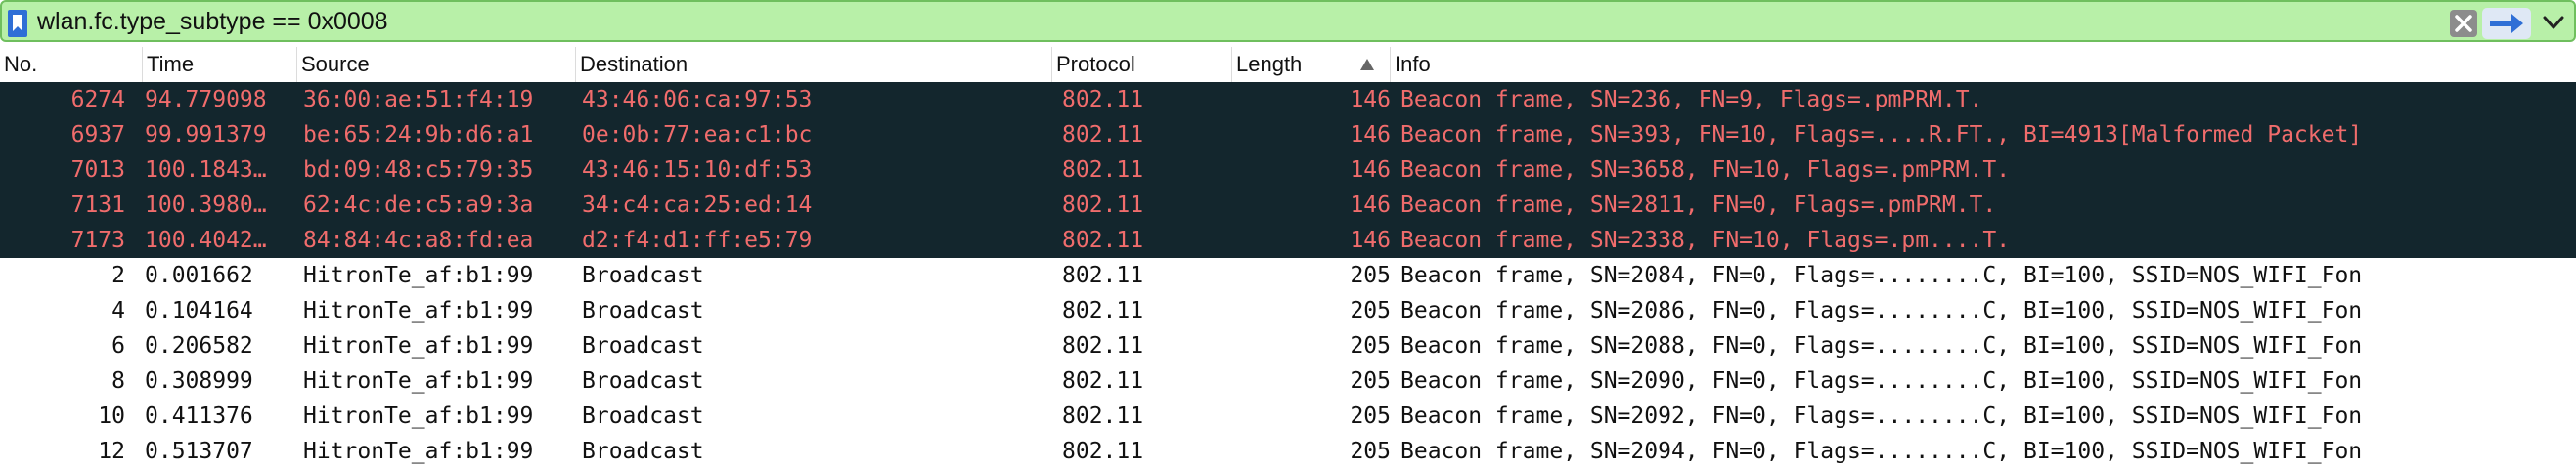 The height and width of the screenshot is (469, 2576). What do you see at coordinates (112, 416) in the screenshot?
I see `packet-number: 10` at bounding box center [112, 416].